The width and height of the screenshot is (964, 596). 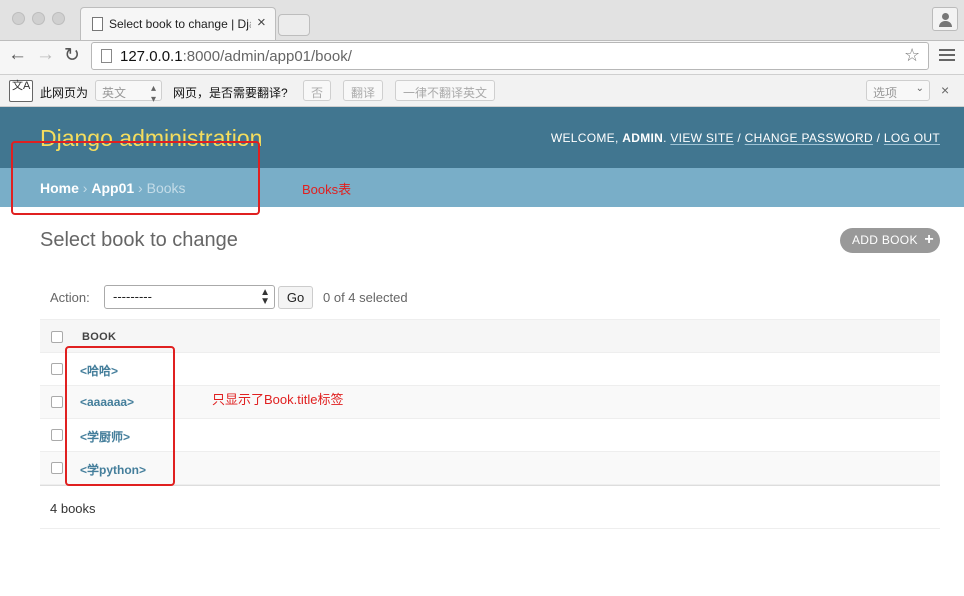 I want to click on actions-bar: Action: --------- ▲ ▼ Go 0 of 4 selected, so click(x=490, y=299).